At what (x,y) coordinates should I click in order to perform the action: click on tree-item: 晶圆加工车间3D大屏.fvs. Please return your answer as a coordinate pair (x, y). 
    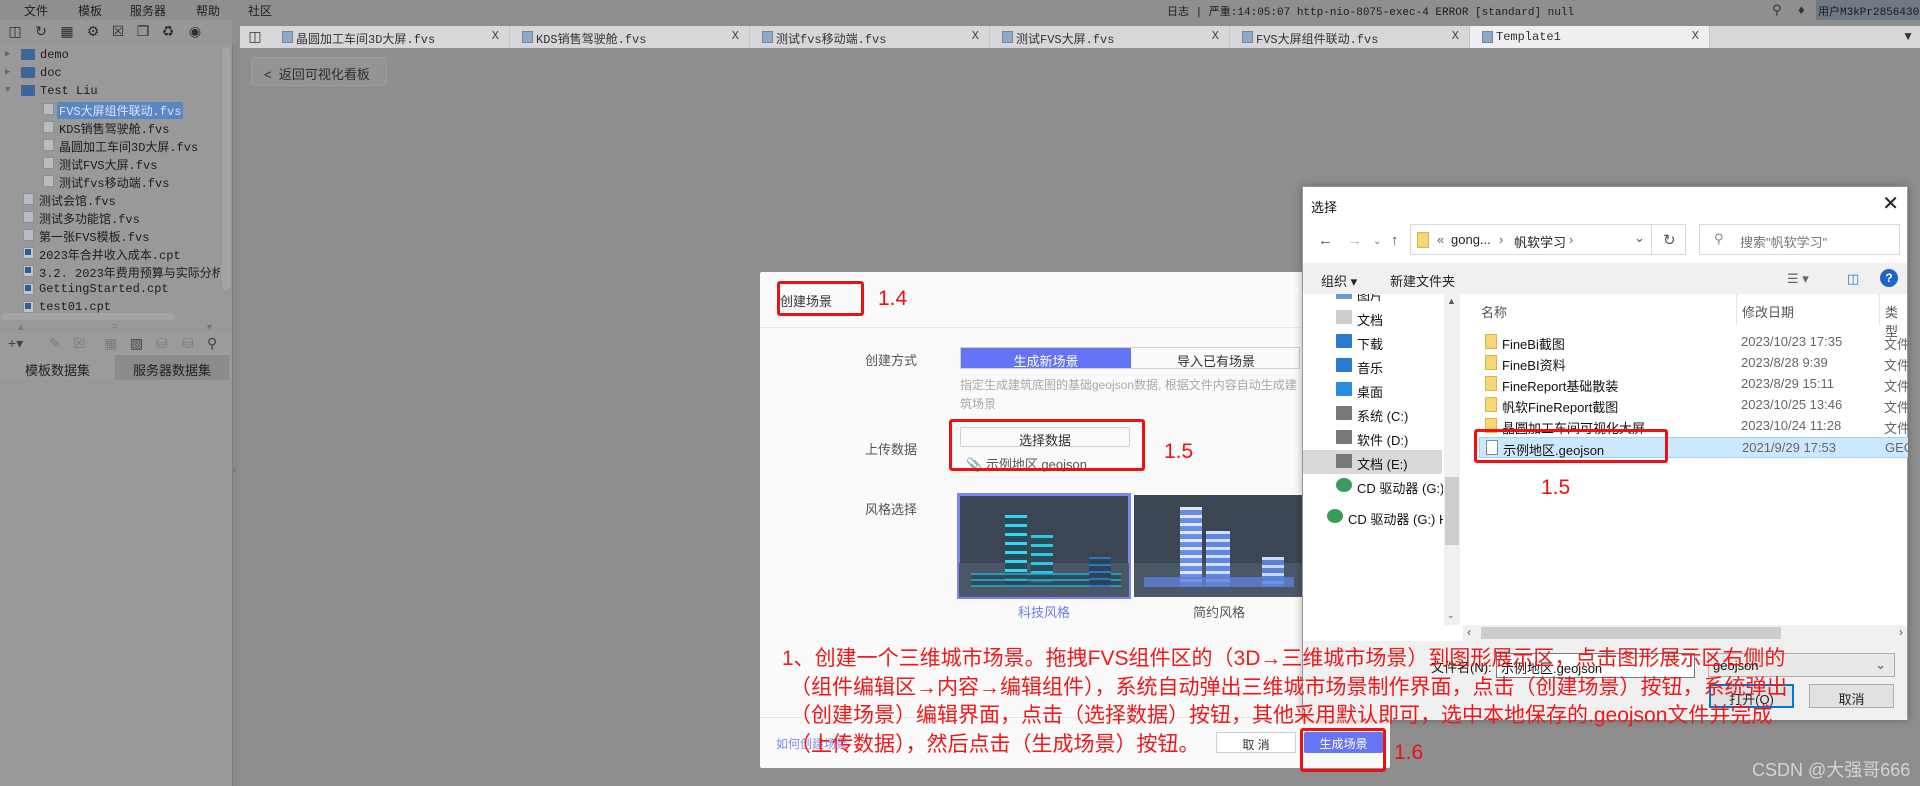
    Looking at the image, I should click on (110, 145).